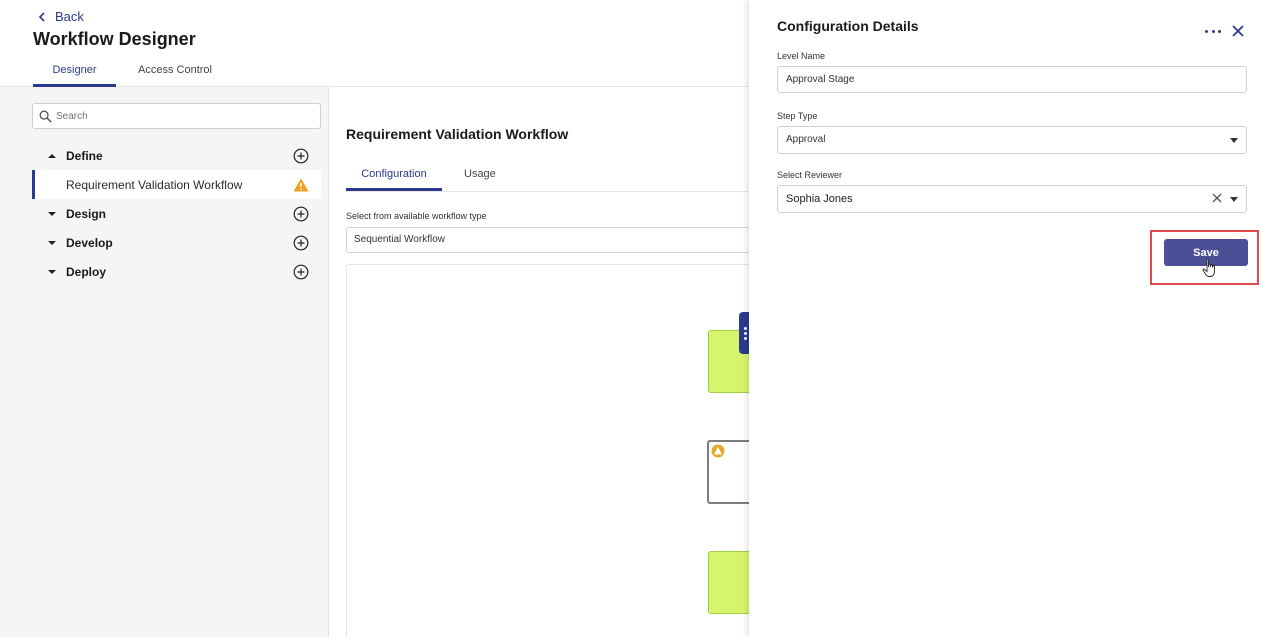 Image resolution: width=1280 pixels, height=637 pixels. I want to click on tree-item-design: Design, so click(176, 213).